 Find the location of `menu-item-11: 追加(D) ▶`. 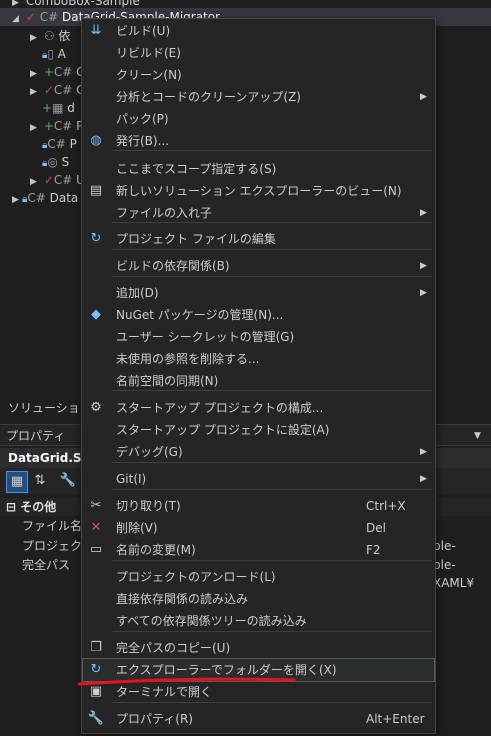

menu-item-11: 追加(D) ▶ is located at coordinates (258, 293).